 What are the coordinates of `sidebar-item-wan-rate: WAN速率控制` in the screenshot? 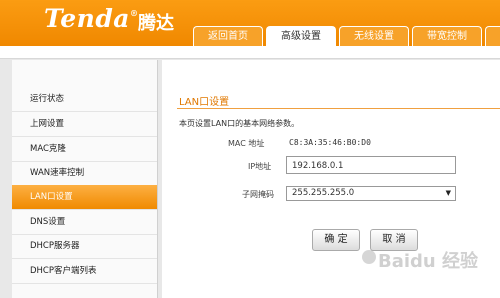 It's located at (84, 173).